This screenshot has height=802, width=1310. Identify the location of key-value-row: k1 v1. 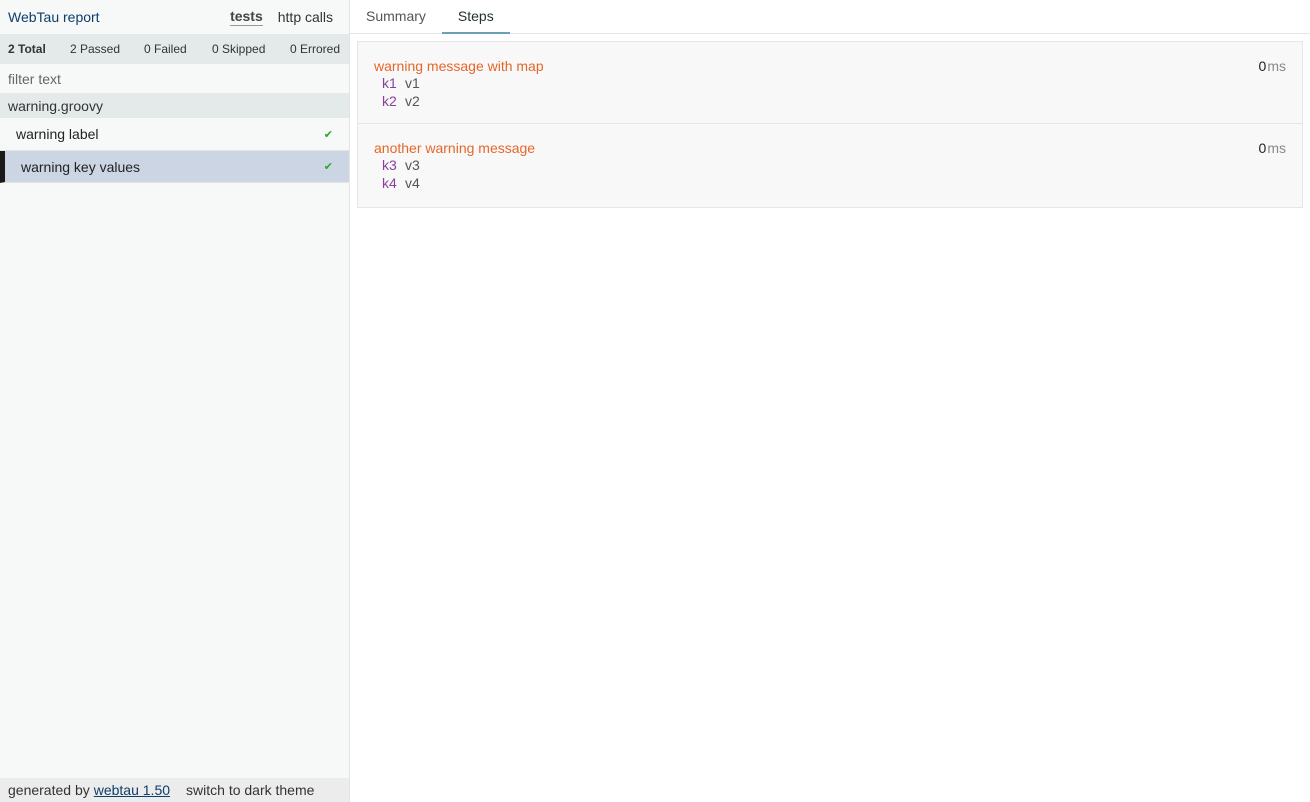
(830, 83).